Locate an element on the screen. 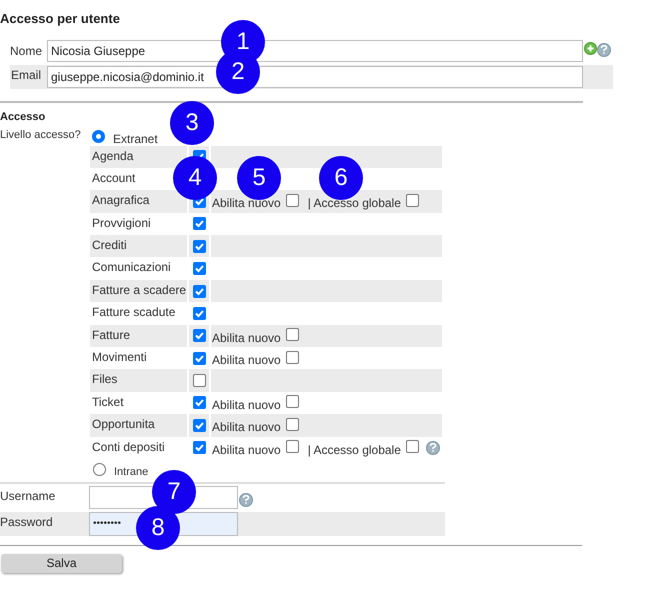  module-label: Files is located at coordinates (138, 380).